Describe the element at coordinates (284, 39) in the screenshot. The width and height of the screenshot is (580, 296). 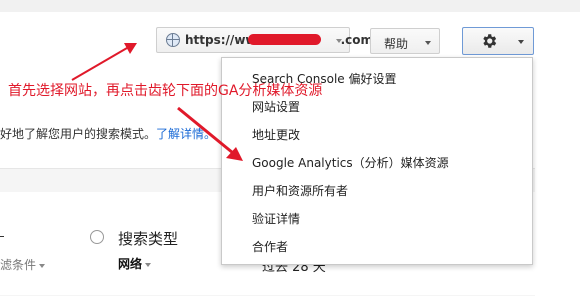
I see `redaction-mark` at that location.